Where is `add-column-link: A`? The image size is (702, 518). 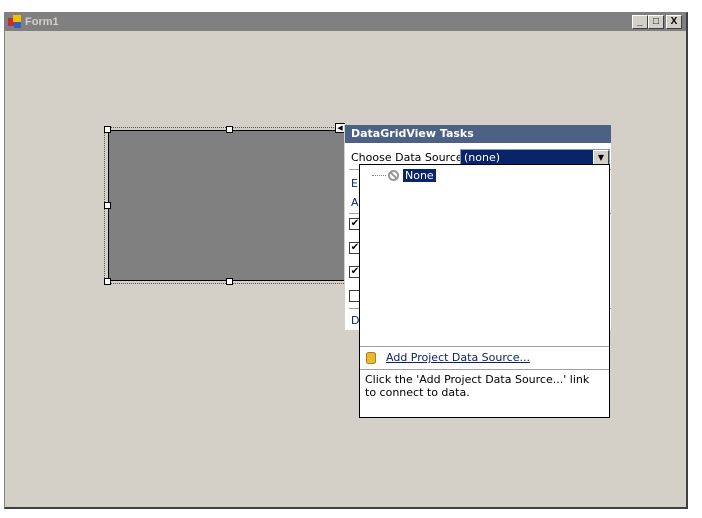
add-column-link: A is located at coordinates (355, 202).